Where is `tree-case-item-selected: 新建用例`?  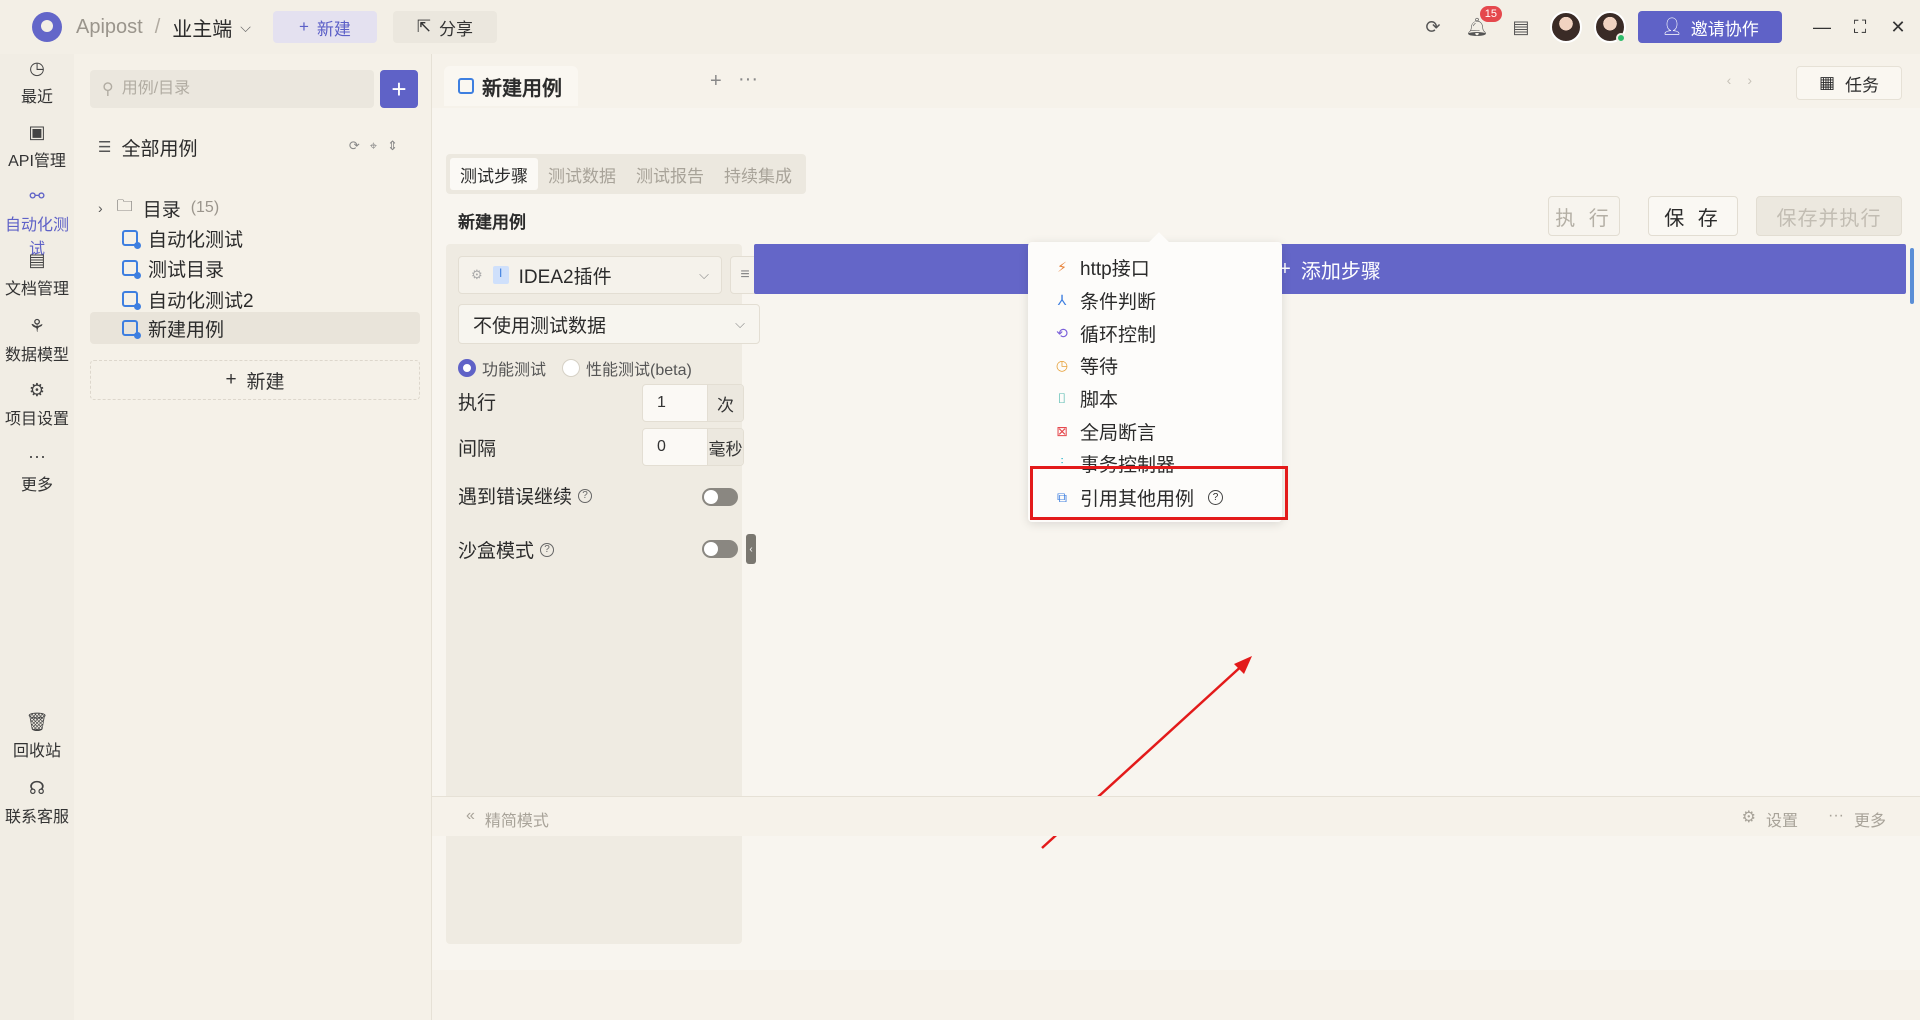
tree-case-item-selected: 新建用例 is located at coordinates (255, 328).